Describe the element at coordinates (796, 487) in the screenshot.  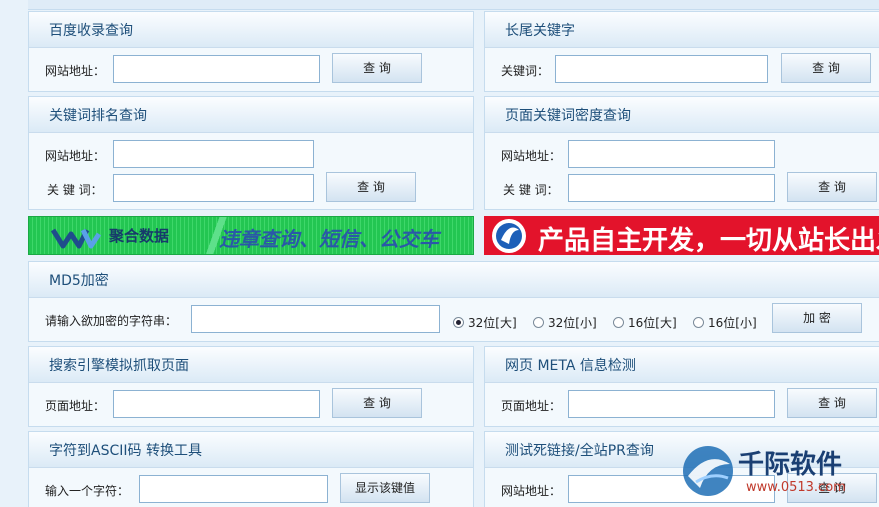
I see `watermark-url: www.0513.com` at that location.